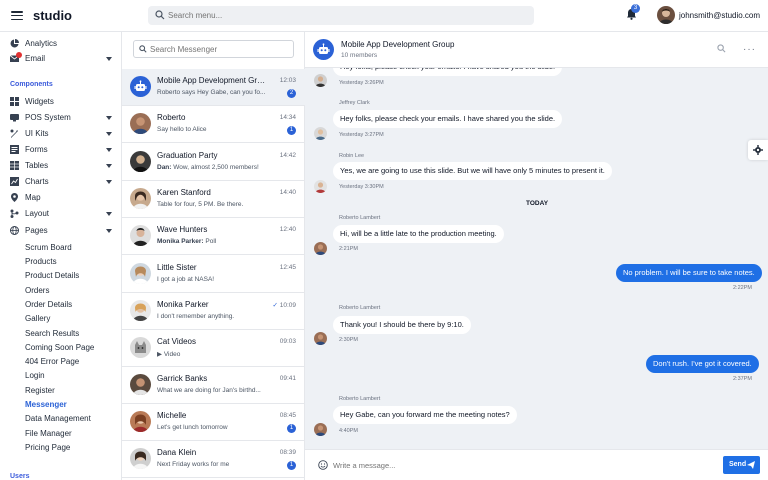 The height and width of the screenshot is (480, 768). Describe the element at coordinates (719, 15) in the screenshot. I see `user-email: johnsmith@studio.com` at that location.